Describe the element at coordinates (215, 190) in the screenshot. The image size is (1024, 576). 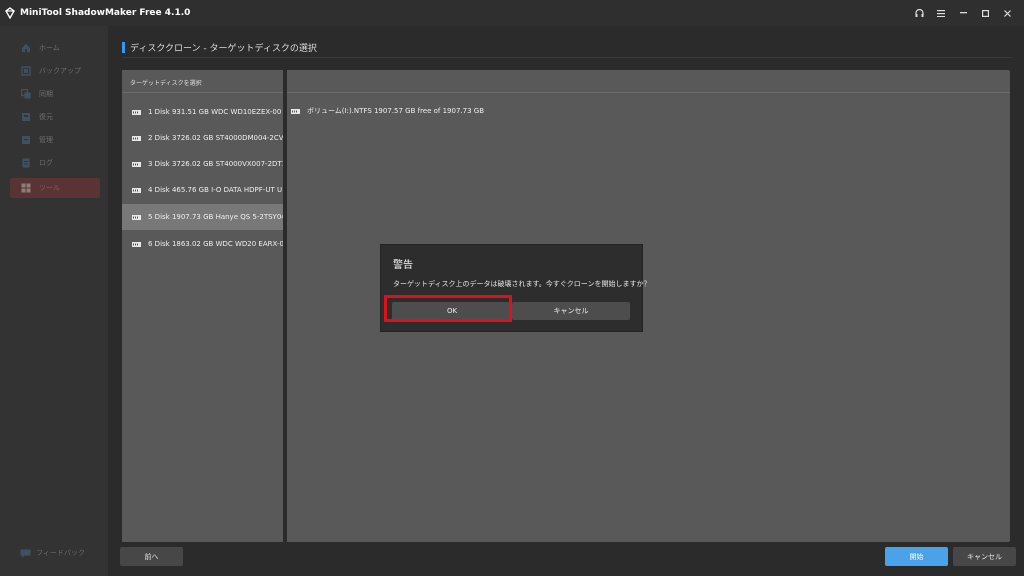
I see `disk-label: 4 Disk 465.76 GB I-O DATA HDPF-UT U` at that location.